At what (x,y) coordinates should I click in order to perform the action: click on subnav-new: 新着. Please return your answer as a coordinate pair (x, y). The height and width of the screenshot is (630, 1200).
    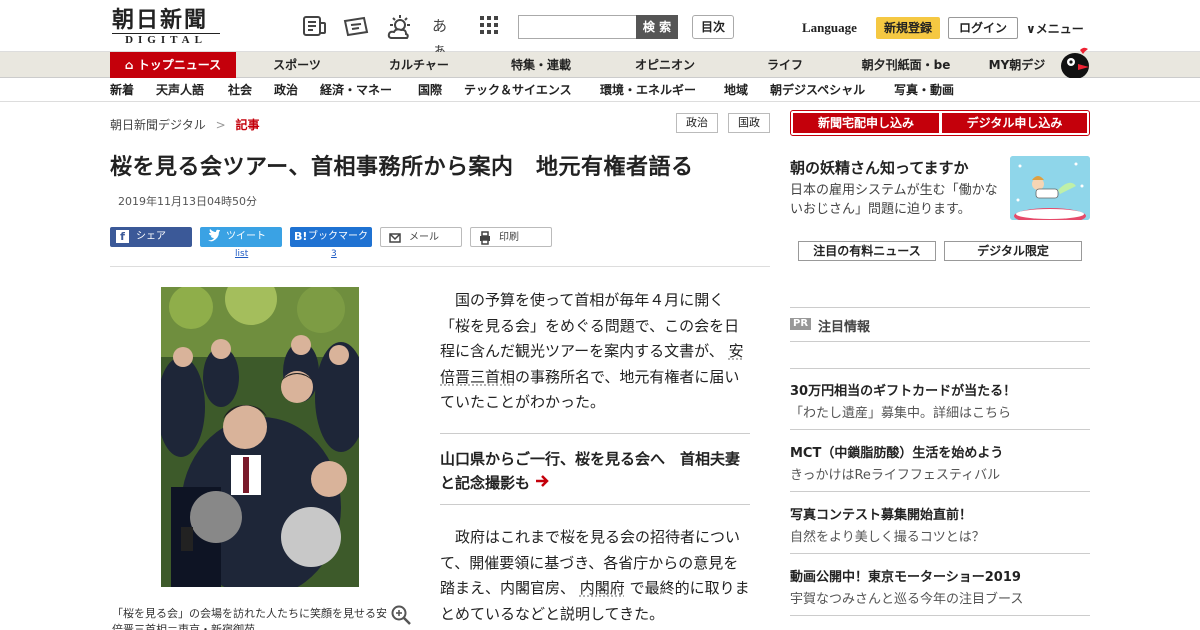
    Looking at the image, I should click on (122, 90).